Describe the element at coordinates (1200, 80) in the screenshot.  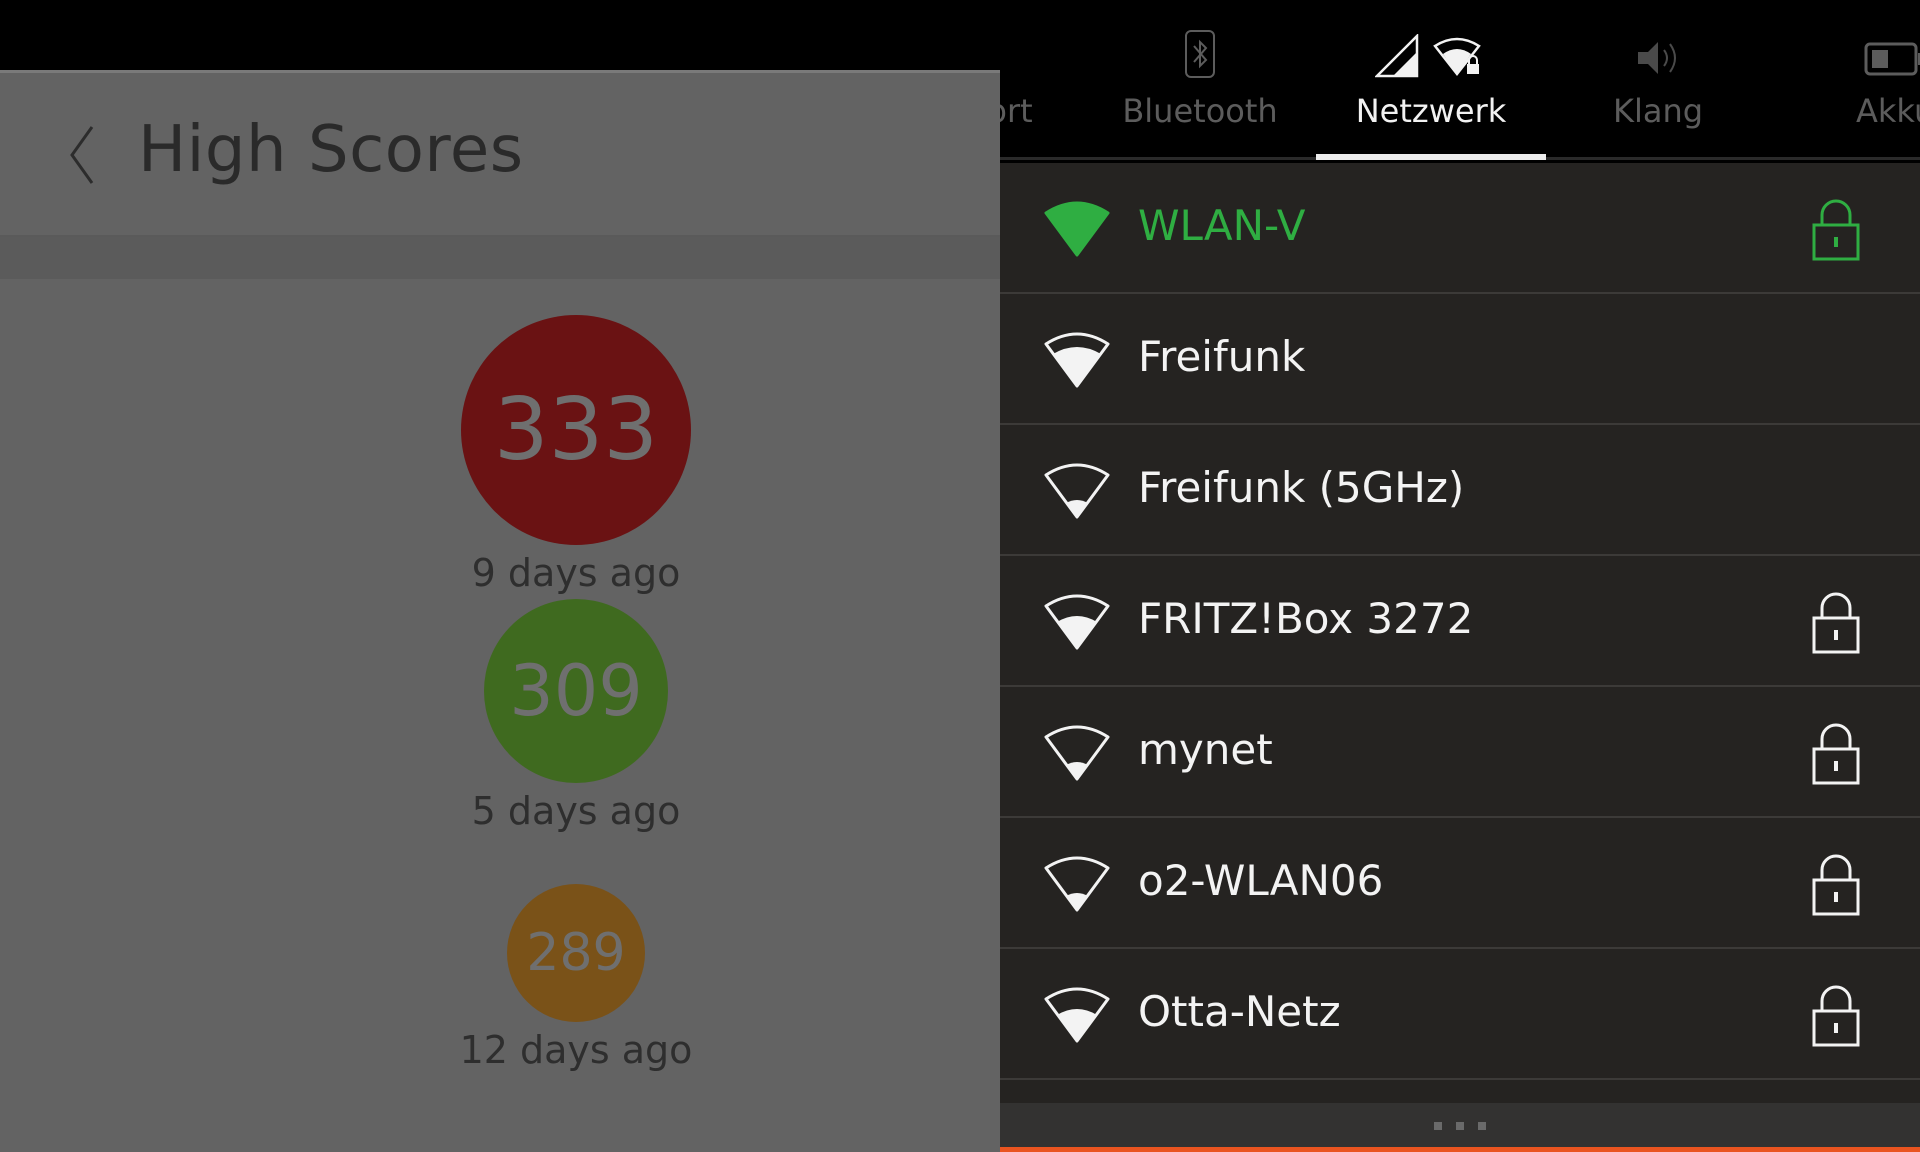
I see `tab-bluetooth: Bluetooth` at that location.